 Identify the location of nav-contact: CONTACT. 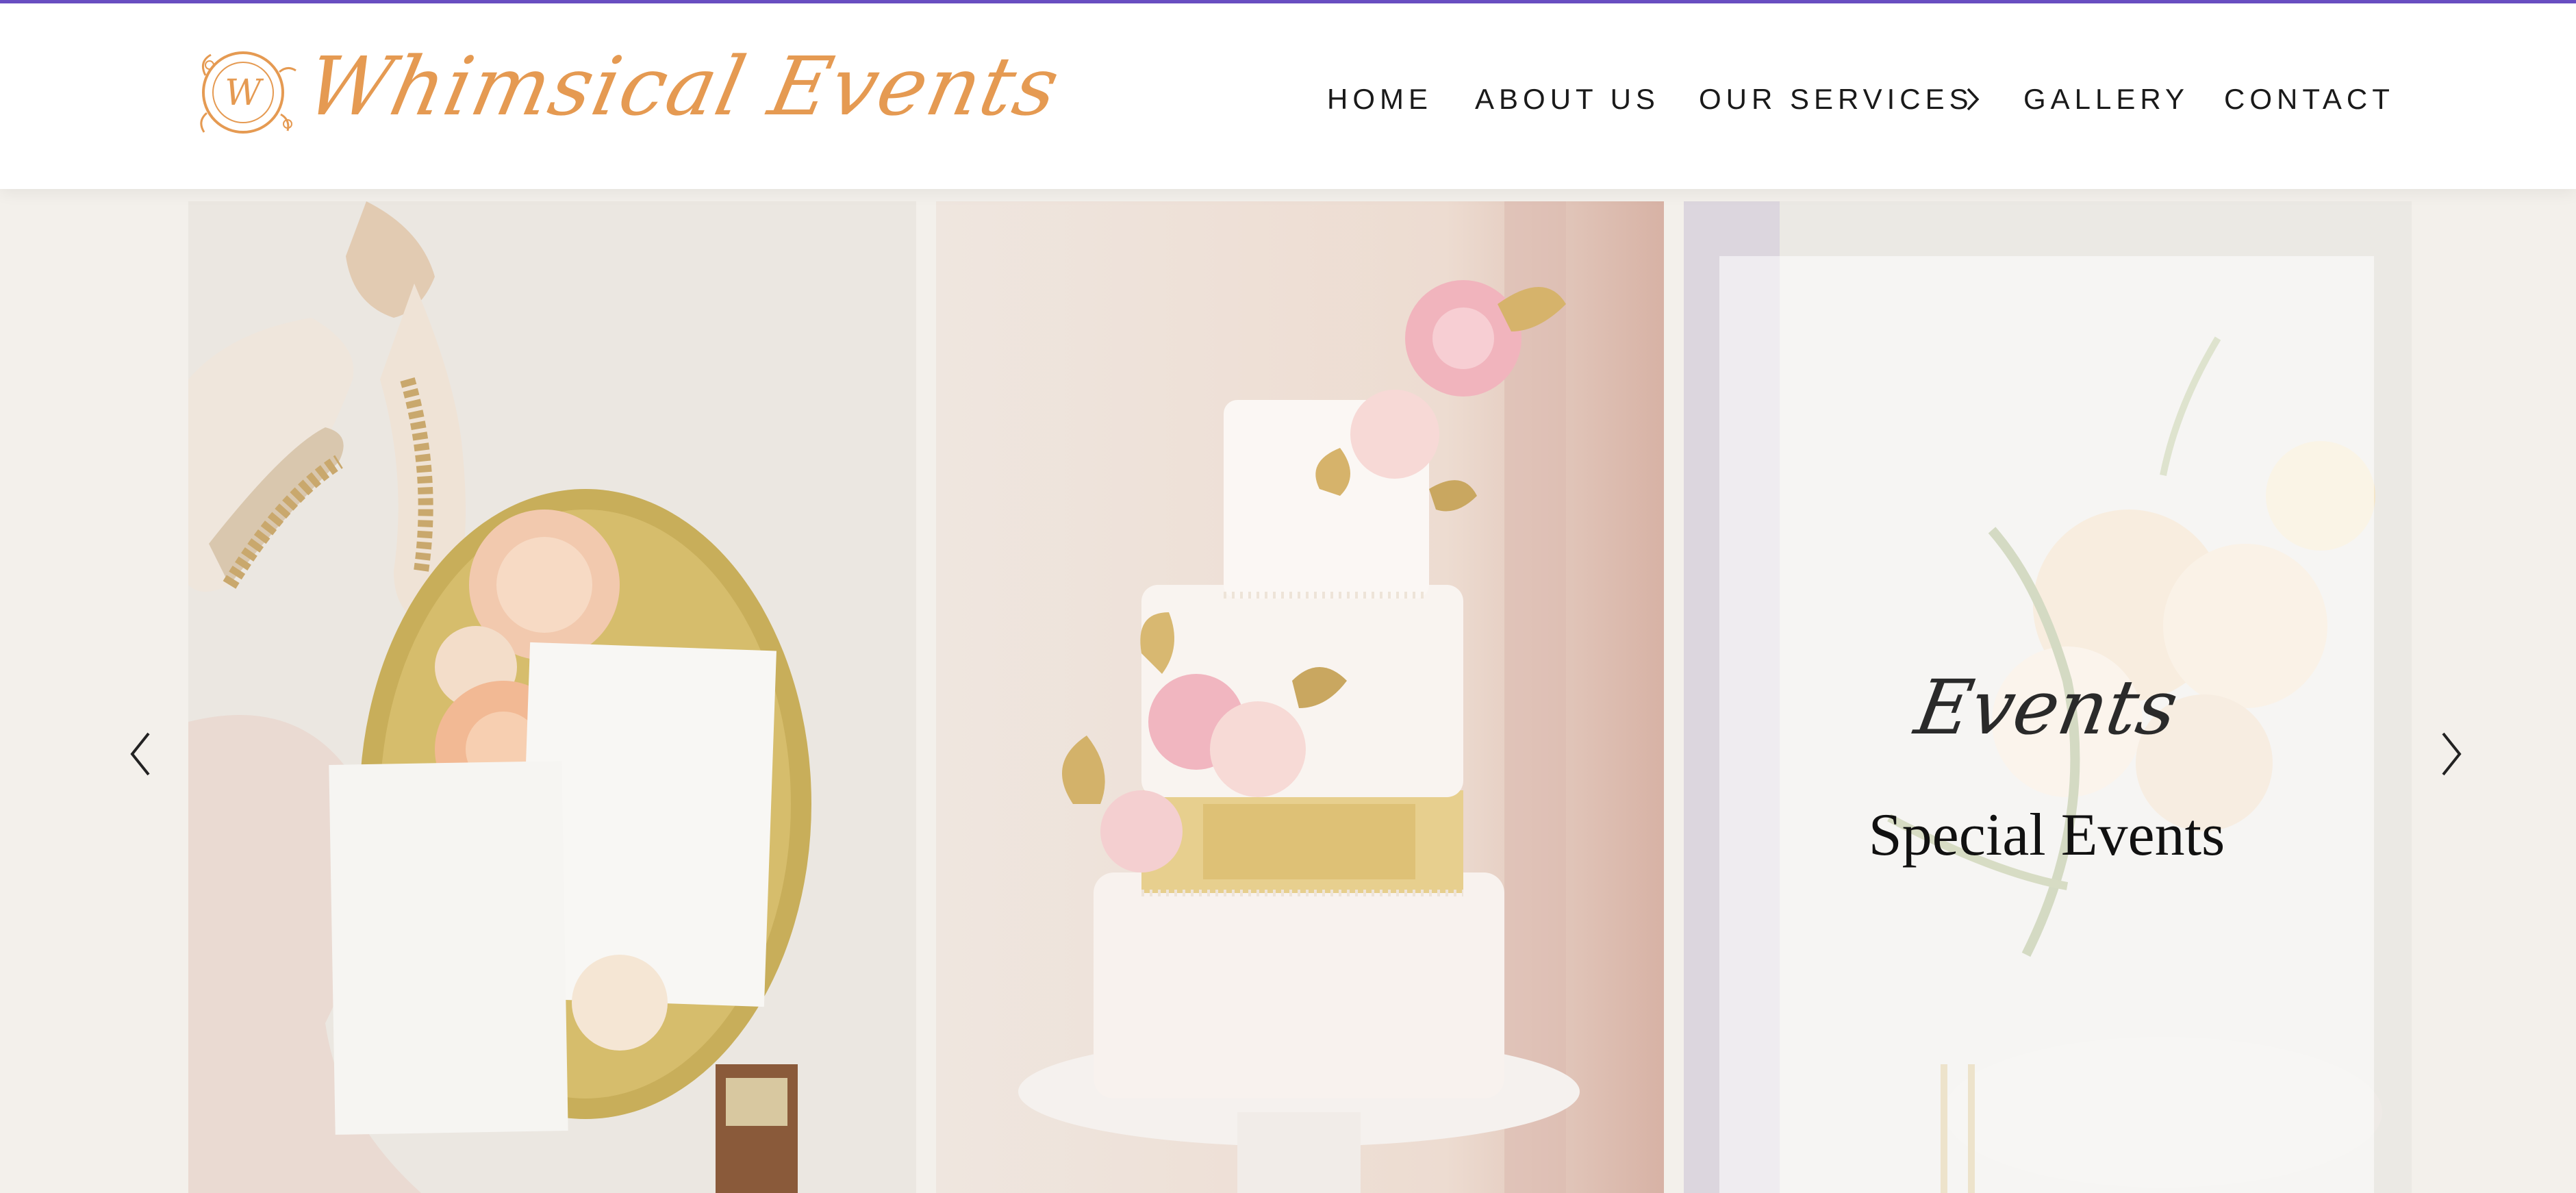
(2309, 99).